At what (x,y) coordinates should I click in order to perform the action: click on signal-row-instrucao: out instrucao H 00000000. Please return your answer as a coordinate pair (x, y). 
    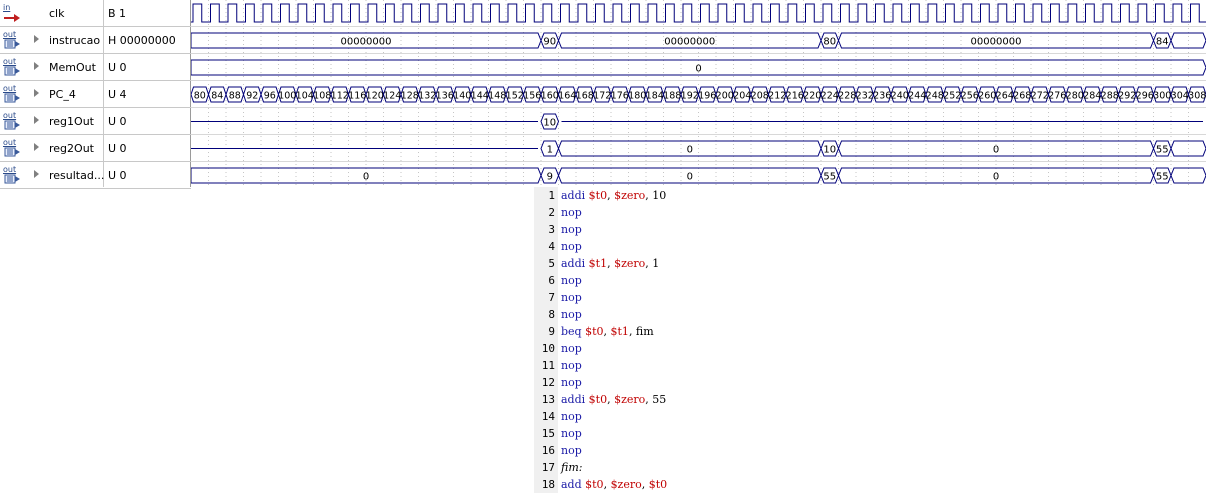
    Looking at the image, I should click on (95, 40).